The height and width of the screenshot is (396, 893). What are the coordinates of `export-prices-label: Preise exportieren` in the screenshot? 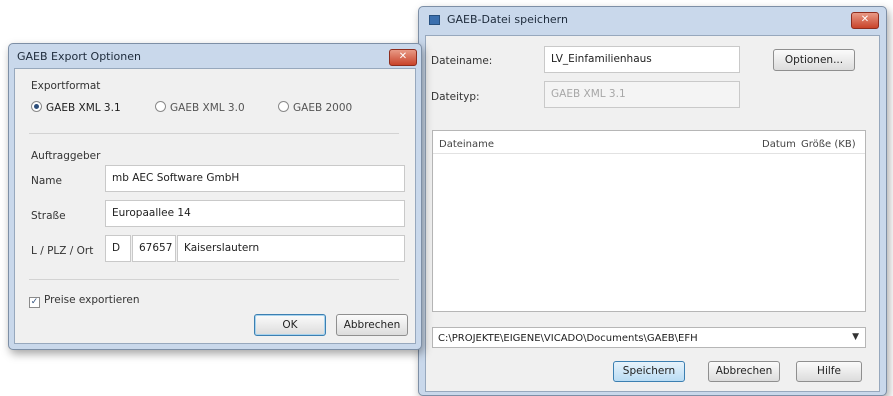 It's located at (92, 300).